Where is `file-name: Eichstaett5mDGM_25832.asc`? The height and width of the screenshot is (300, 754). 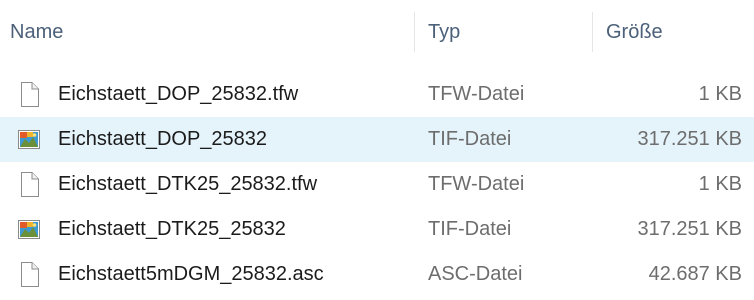 file-name: Eichstaett5mDGM_25832.asc is located at coordinates (191, 274).